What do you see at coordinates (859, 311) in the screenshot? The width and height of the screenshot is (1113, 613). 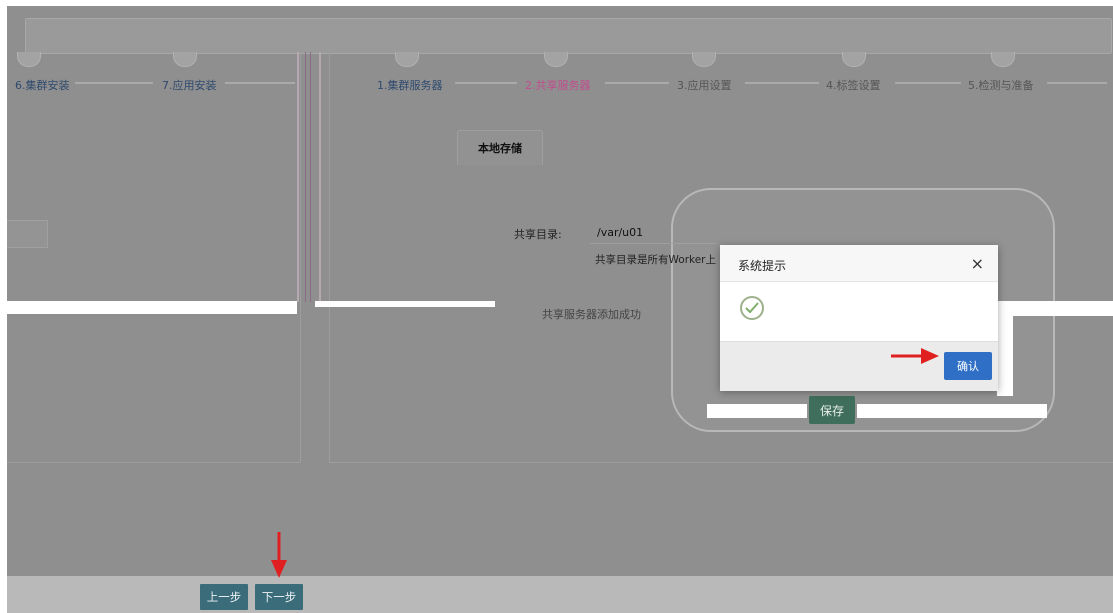 I see `dialog-body` at bounding box center [859, 311].